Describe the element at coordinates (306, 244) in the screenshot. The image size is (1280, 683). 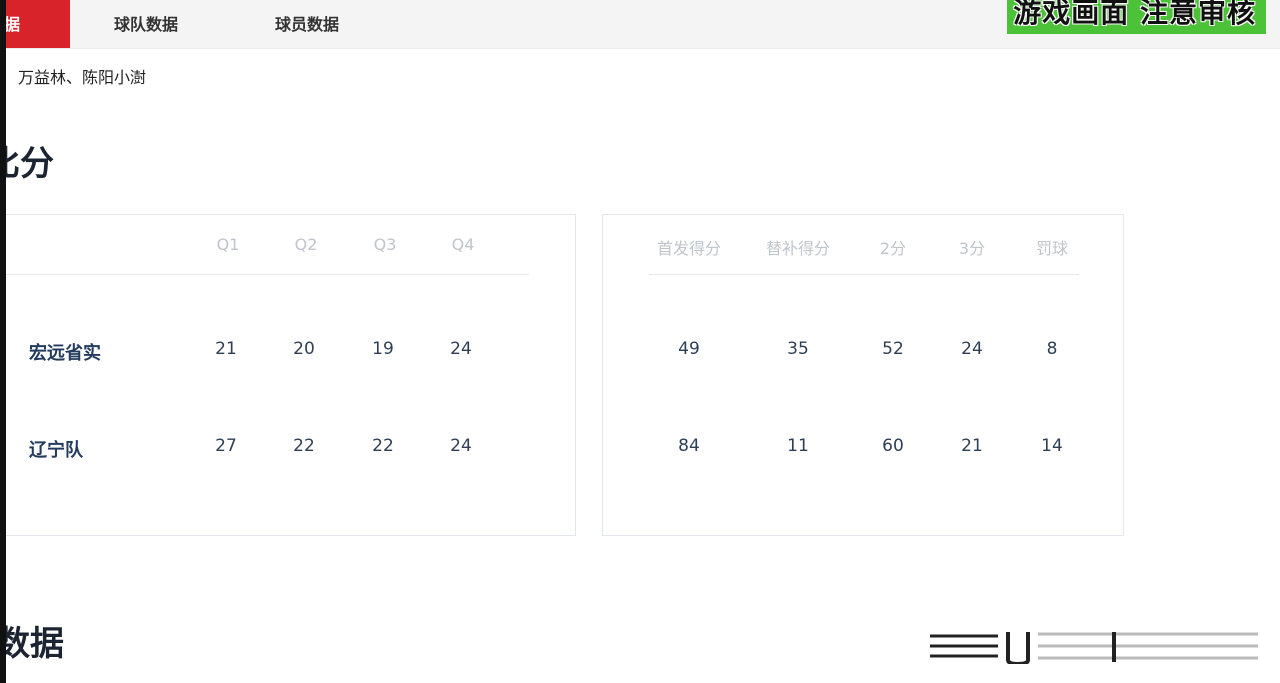
I see `header-q2: Q2` at that location.